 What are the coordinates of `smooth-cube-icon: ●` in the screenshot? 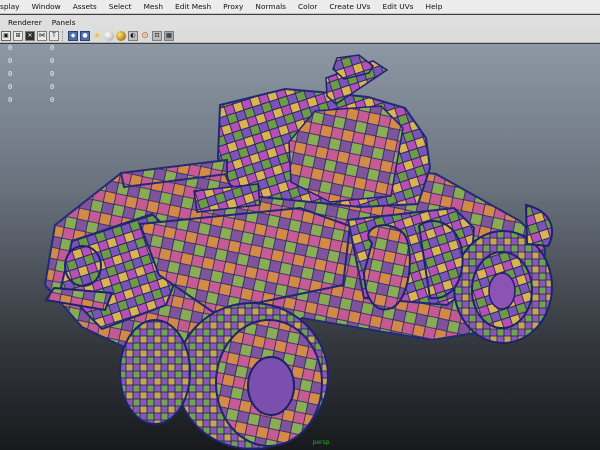 It's located at (85, 36).